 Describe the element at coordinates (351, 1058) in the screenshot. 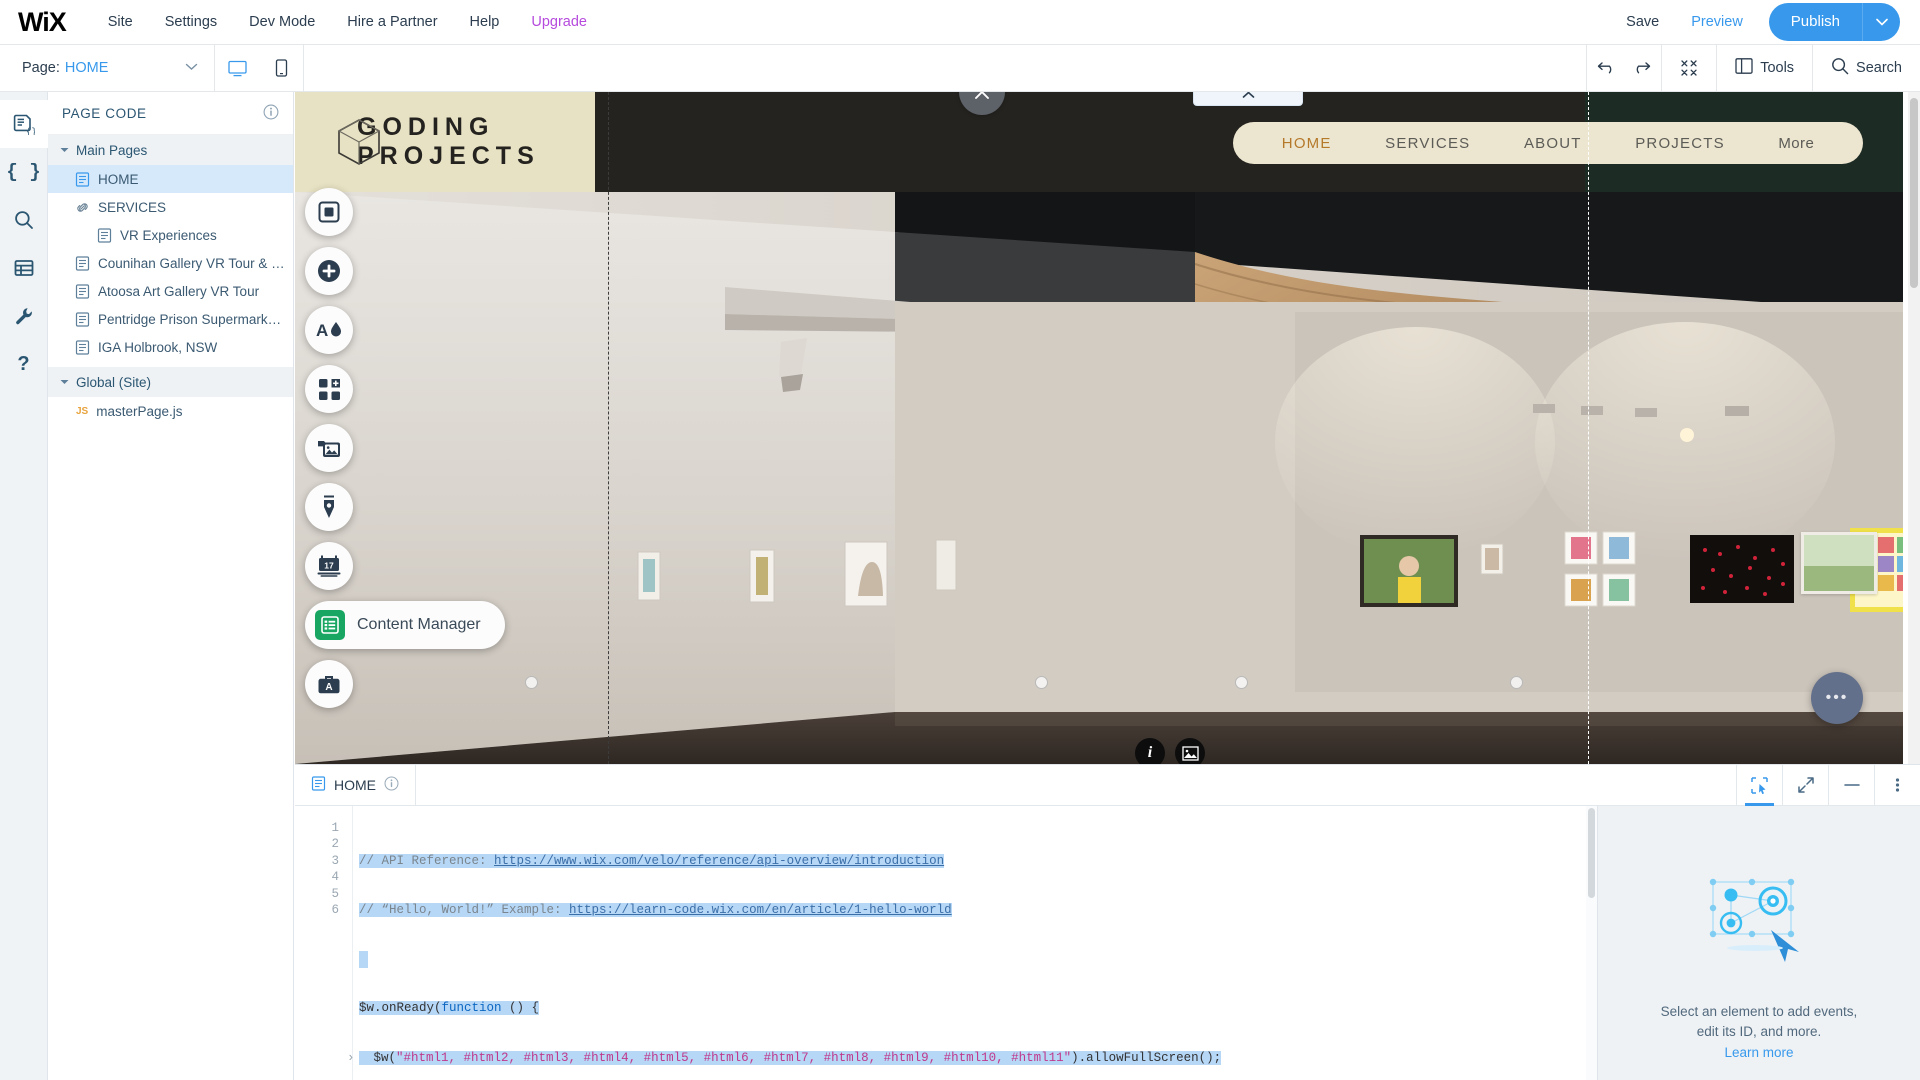

I see `code-fold-arrow-icon: ›` at that location.